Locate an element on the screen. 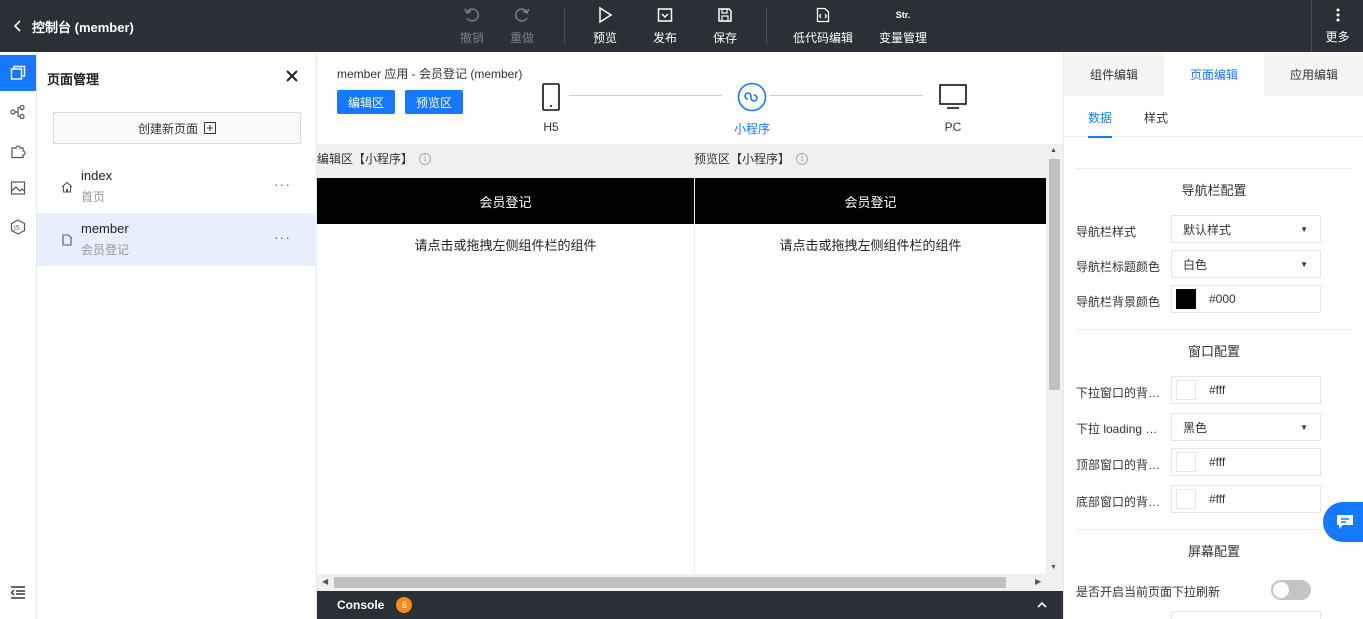 Image resolution: width=1363 pixels, height=619 pixels. nav-title-color-label: 导航栏标题颜色 is located at coordinates (1118, 267).